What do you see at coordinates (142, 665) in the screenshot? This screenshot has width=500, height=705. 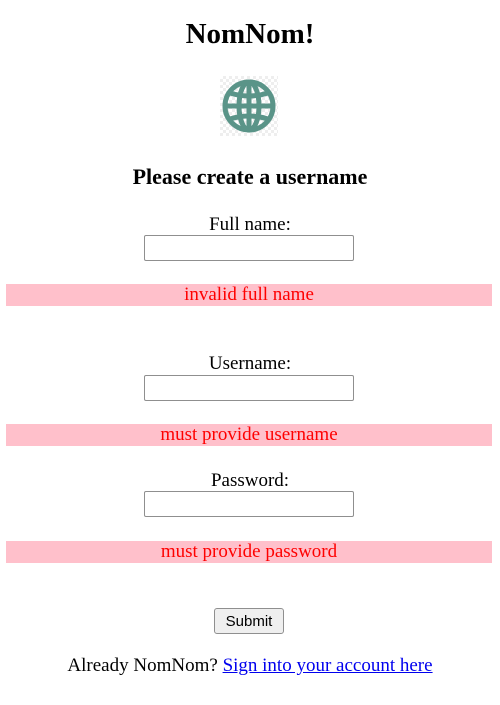 I see `sign-in-prompt: Already NomNom?` at bounding box center [142, 665].